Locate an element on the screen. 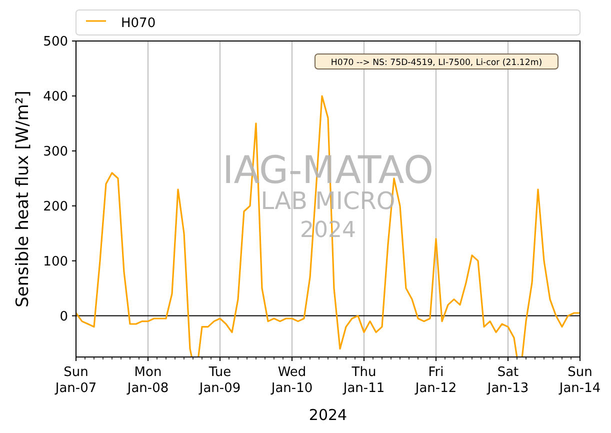 This screenshot has width=611, height=433. y-tick-label: 300 is located at coordinates (55, 152).